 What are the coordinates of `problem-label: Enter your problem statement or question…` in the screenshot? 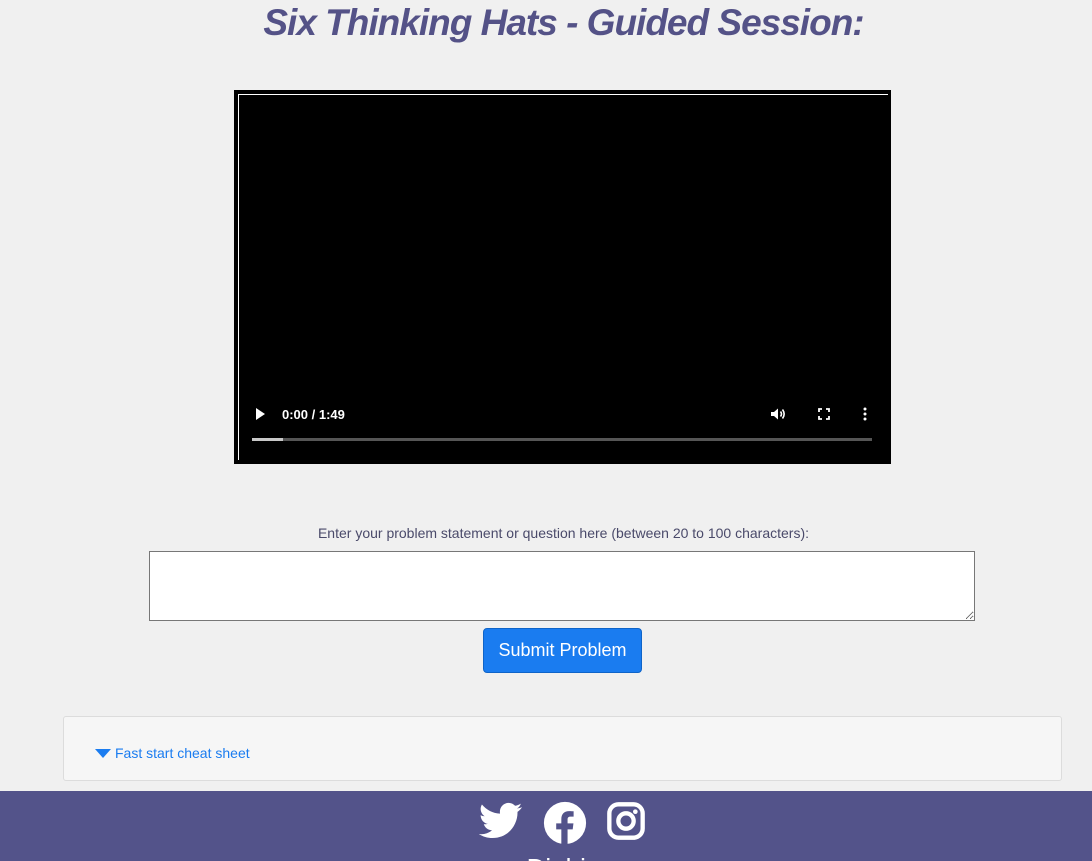 It's located at (563, 533).